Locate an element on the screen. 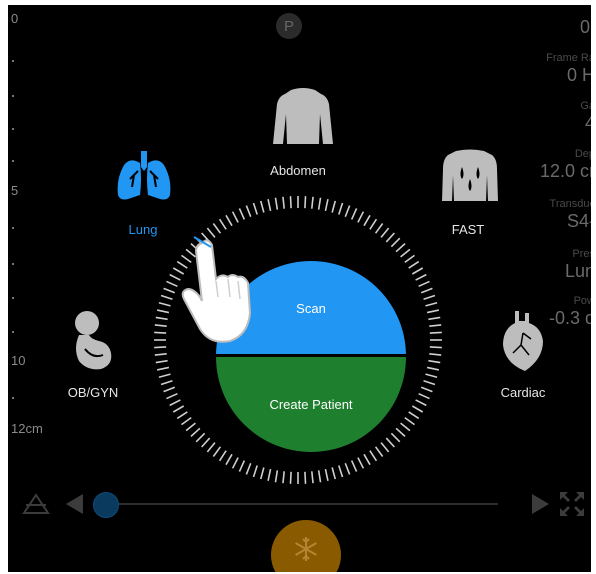  fetus-icon is located at coordinates (93, 340).